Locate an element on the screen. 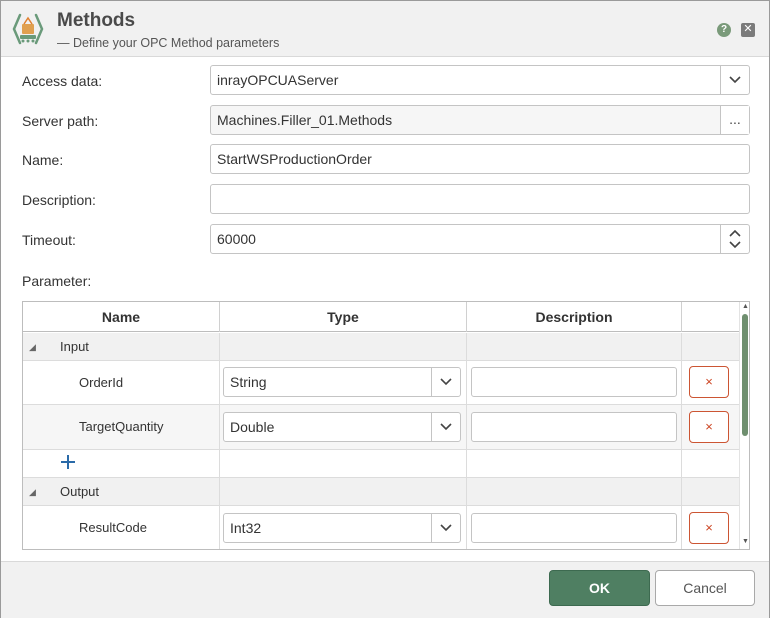 Image resolution: width=770 pixels, height=618 pixels. param-name: TargetQuantity is located at coordinates (121, 426).